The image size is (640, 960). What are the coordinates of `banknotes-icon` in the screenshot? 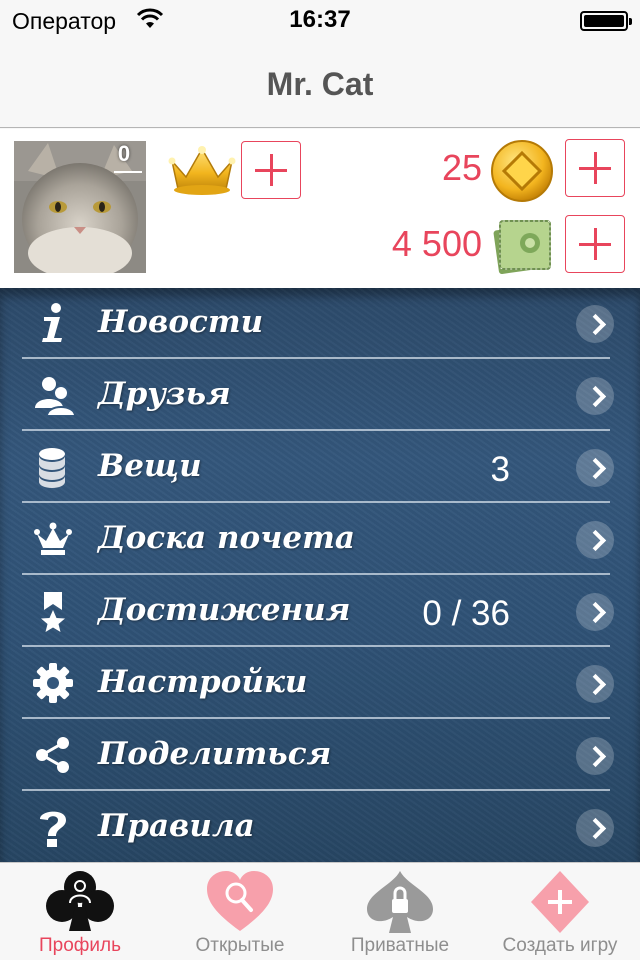 It's located at (522, 247).